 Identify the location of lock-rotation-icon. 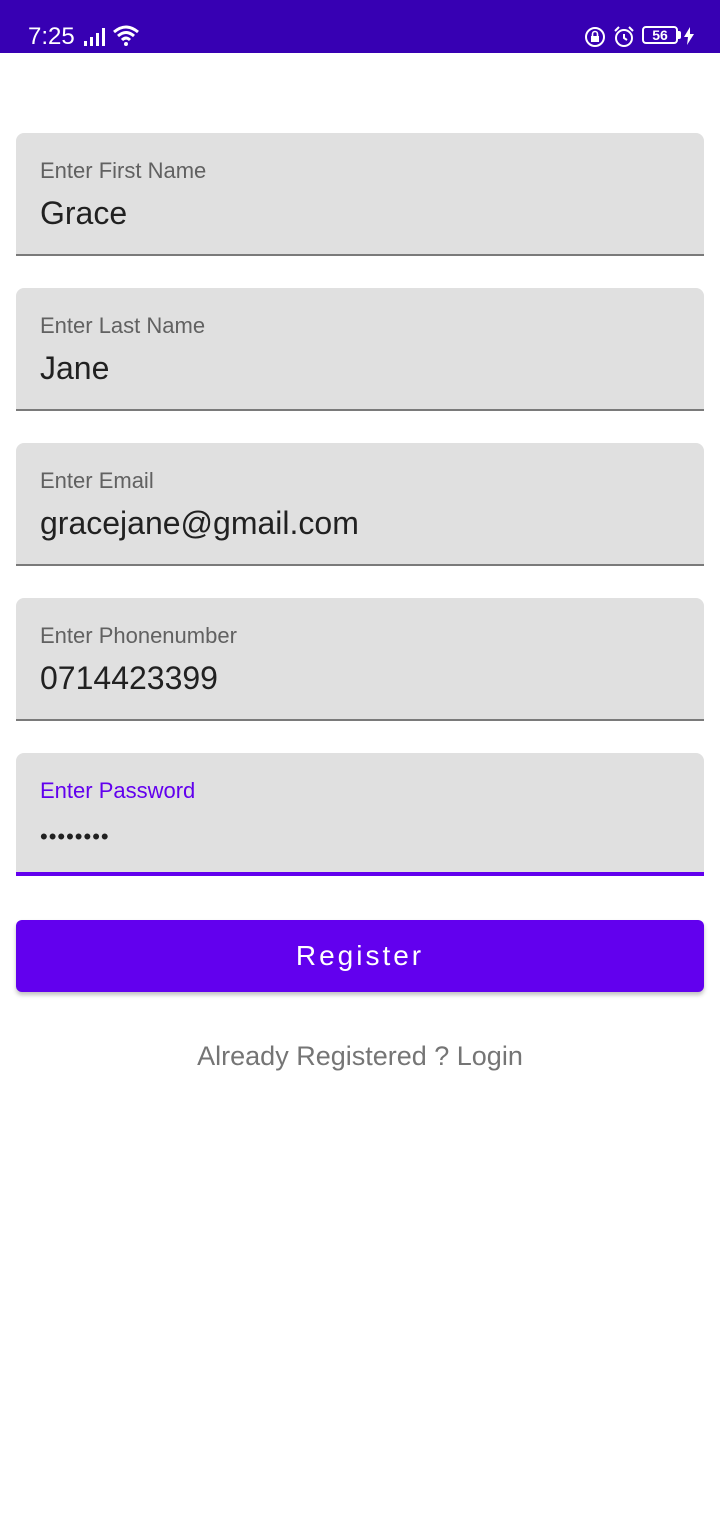
(595, 37).